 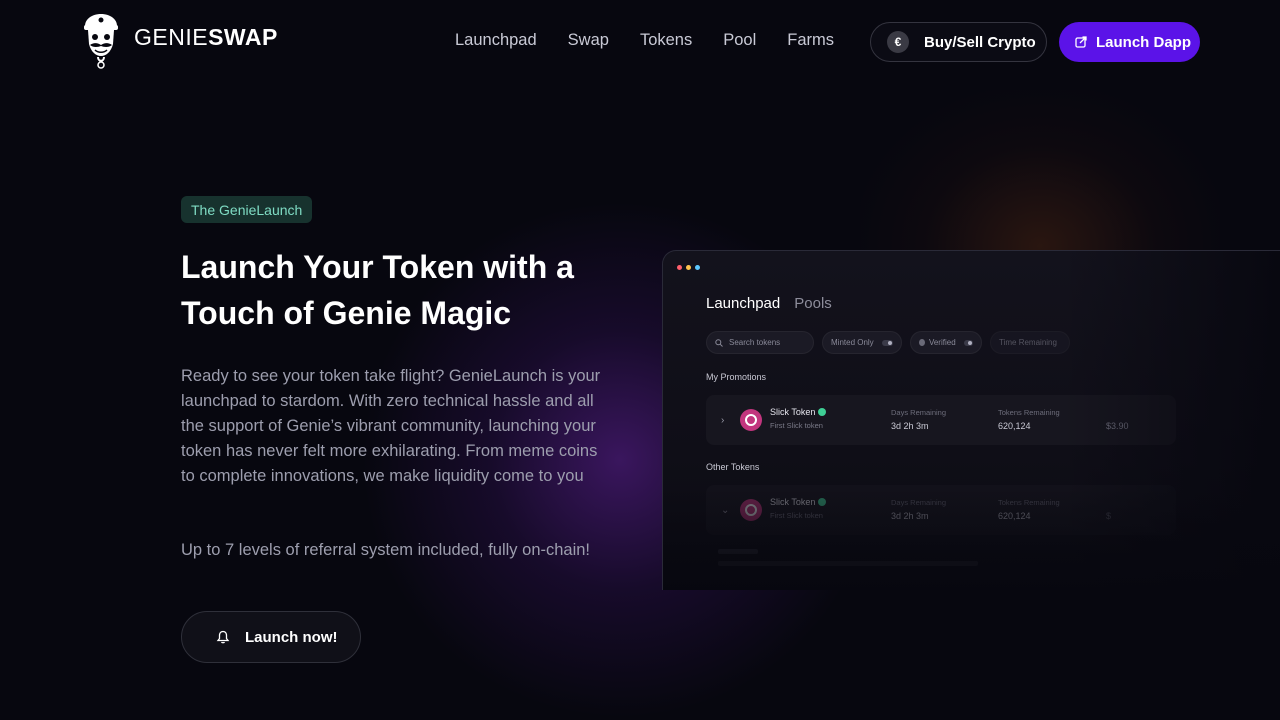 What do you see at coordinates (733, 467) in the screenshot?
I see `preview-other-tokens-label: Other Tokens` at bounding box center [733, 467].